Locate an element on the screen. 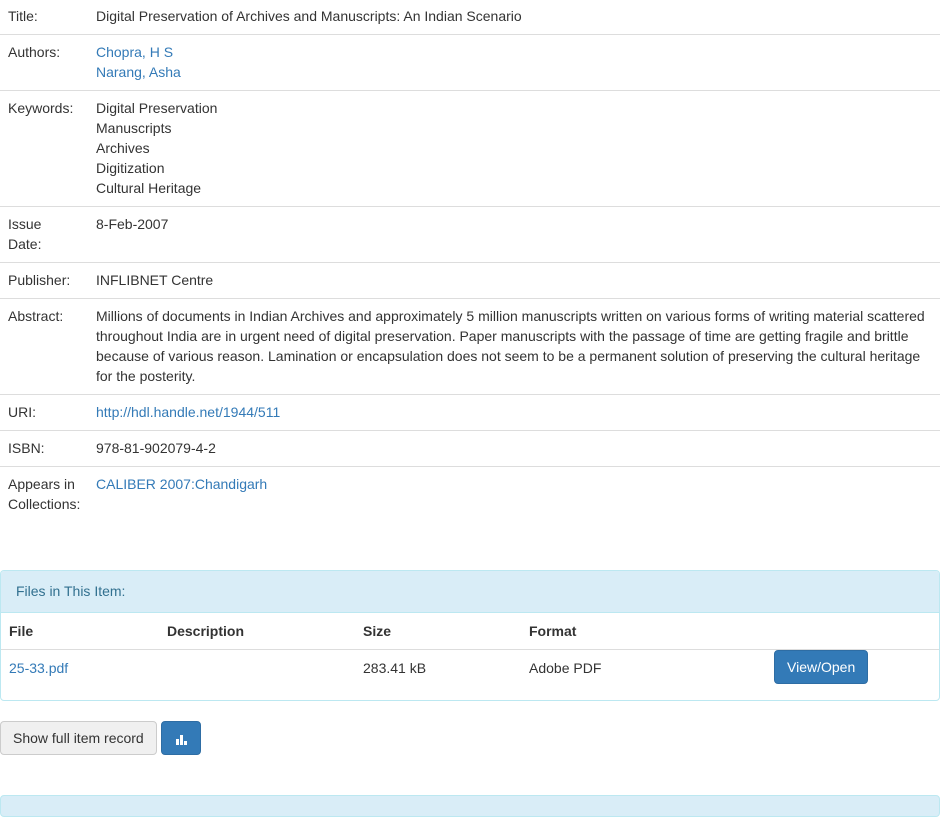 This screenshot has width=942, height=817. metadata-row-authors: Authors: Chopra, H S Narang, Asha is located at coordinates (470, 62).